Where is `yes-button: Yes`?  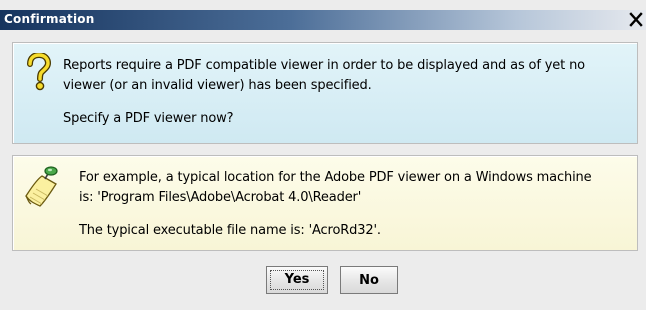
yes-button: Yes is located at coordinates (297, 280).